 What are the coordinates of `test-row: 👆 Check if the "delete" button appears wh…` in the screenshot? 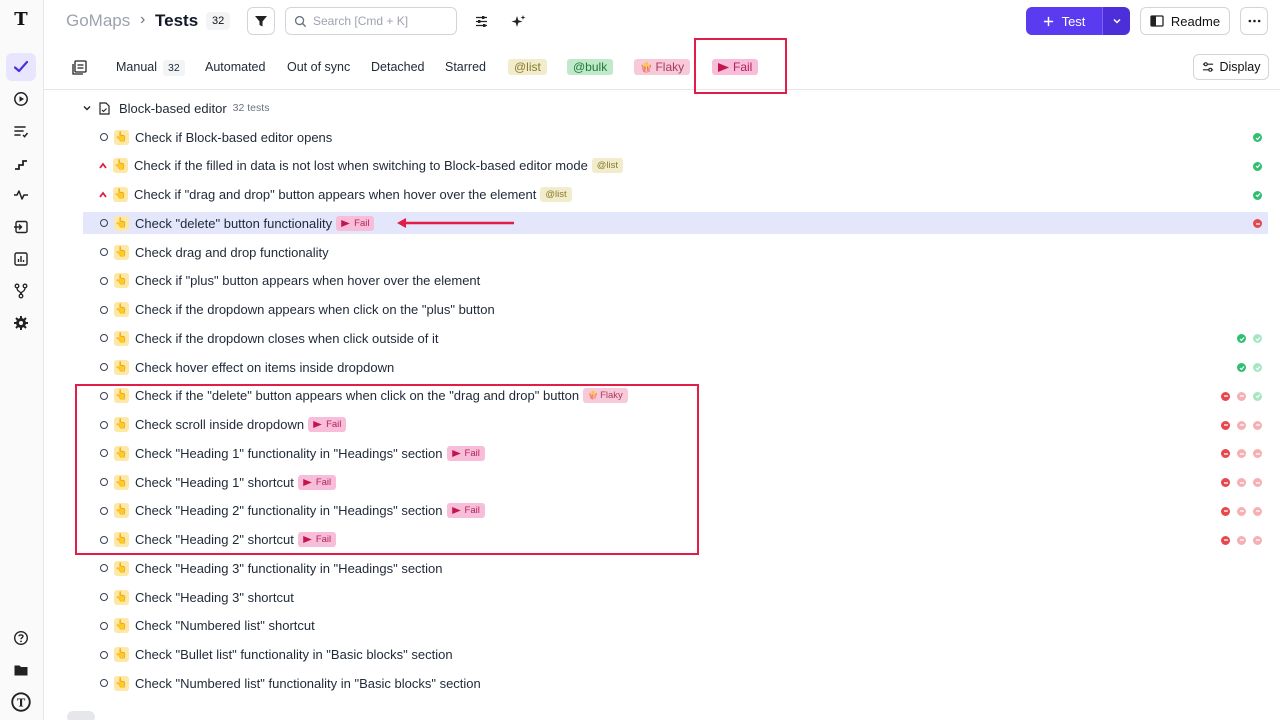 It's located at (675, 396).